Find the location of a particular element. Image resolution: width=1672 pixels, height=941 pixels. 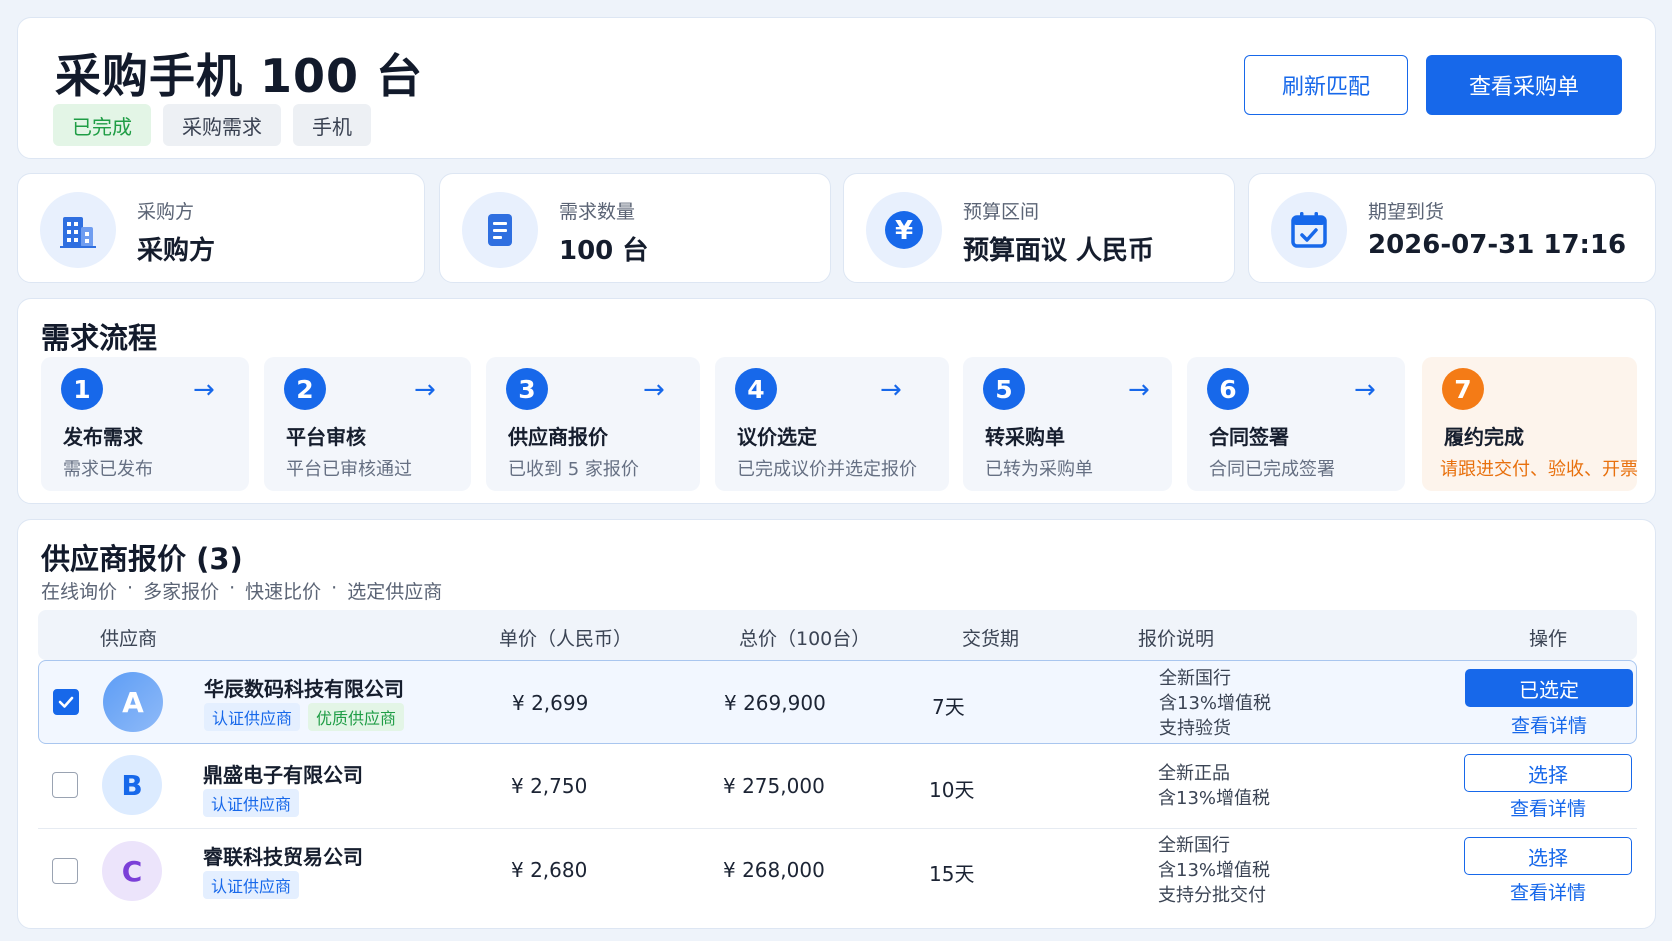

flow-step-1: 1 → 发布需求 需求已发布 is located at coordinates (145, 424).